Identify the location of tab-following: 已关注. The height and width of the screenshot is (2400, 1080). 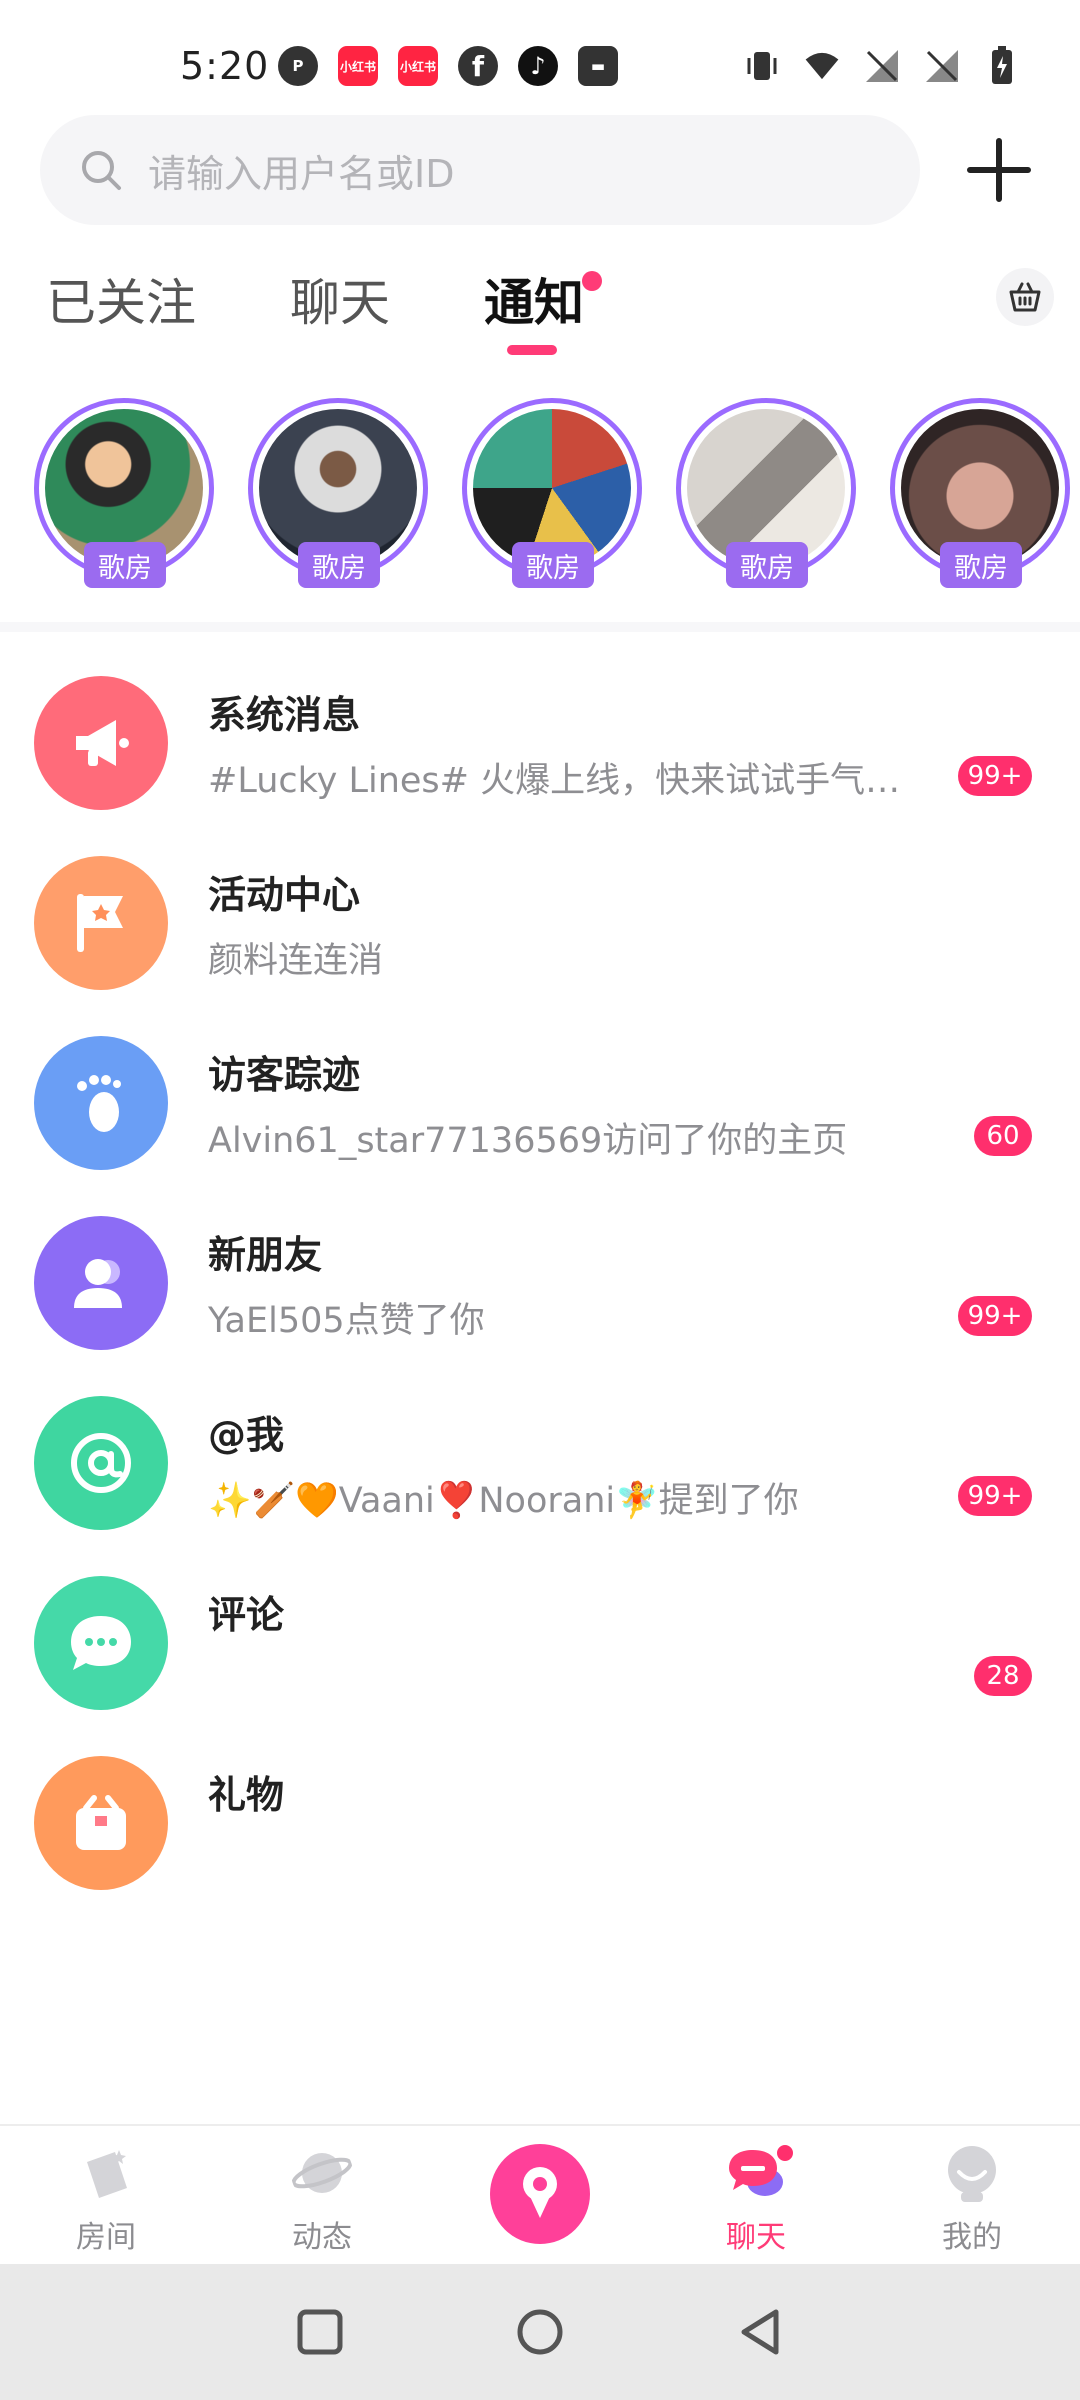
(121, 299).